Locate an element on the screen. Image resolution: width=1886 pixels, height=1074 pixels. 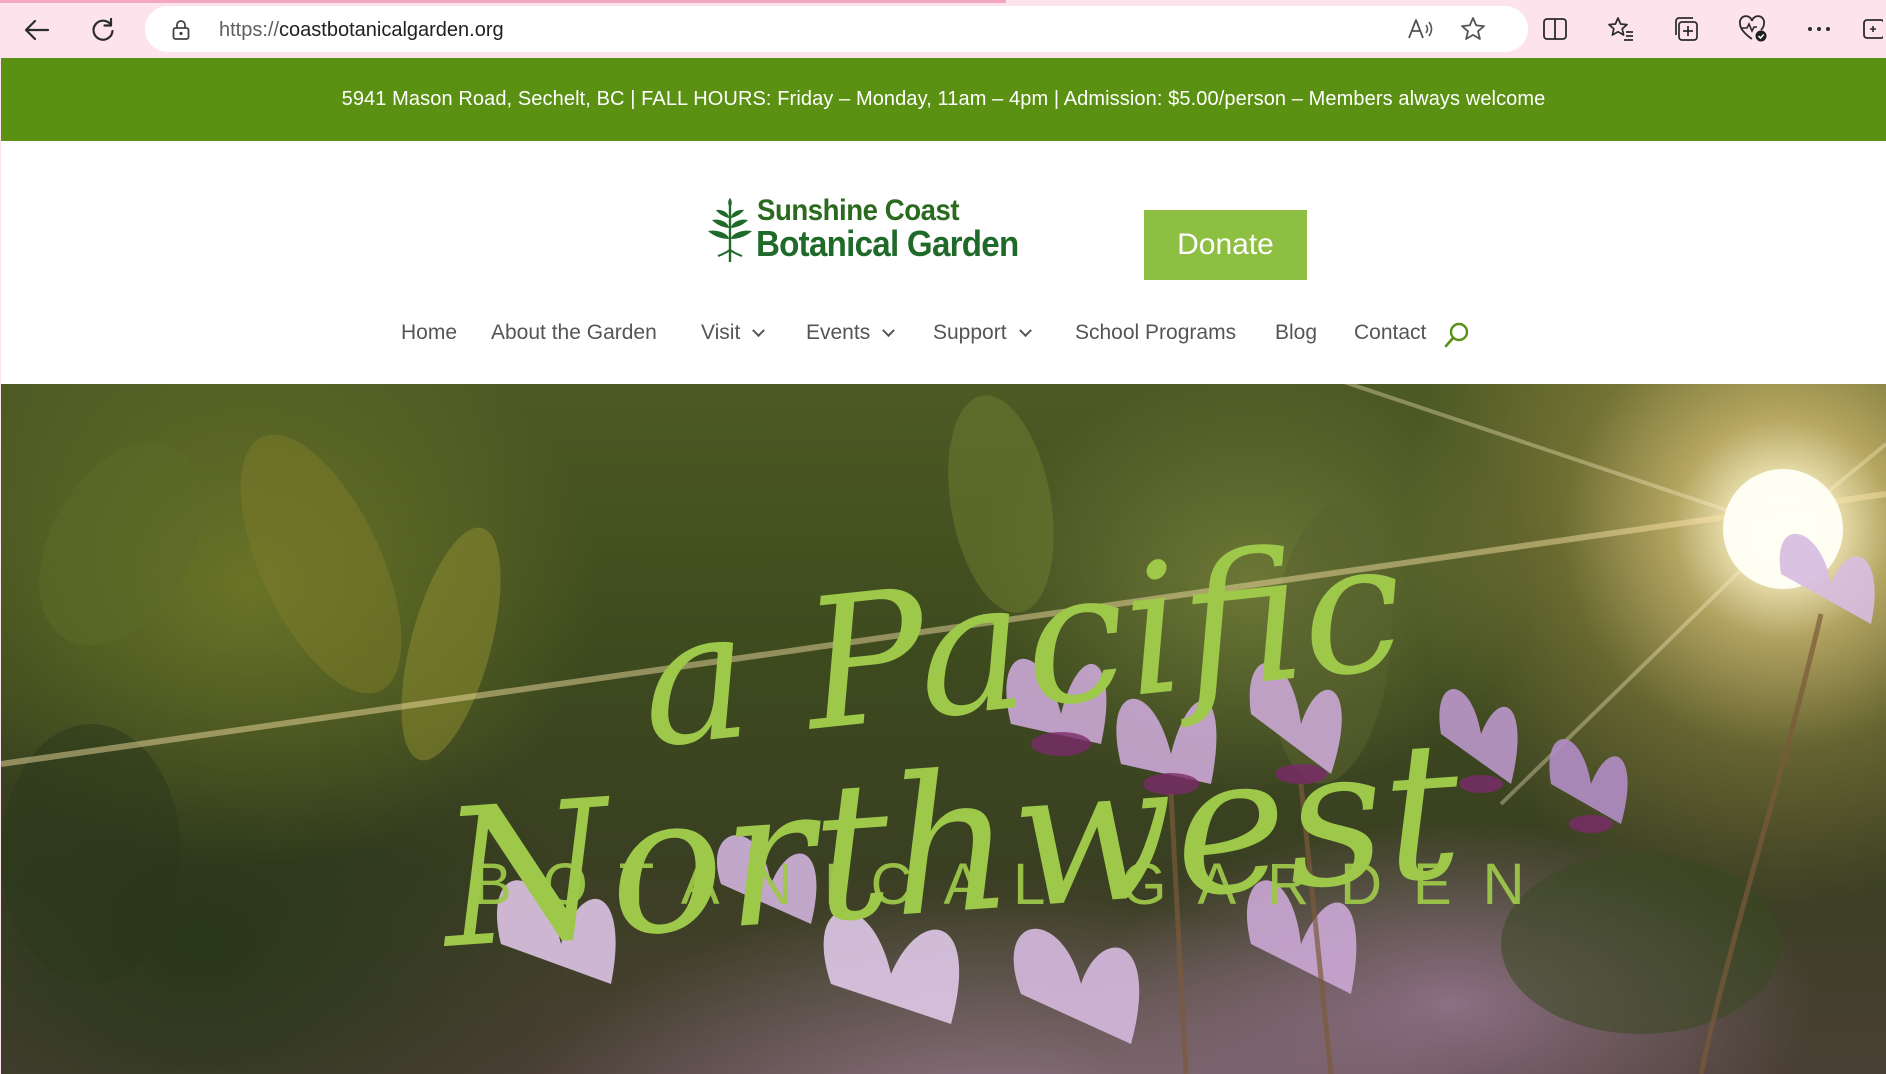
url-protocol: https:// is located at coordinates (249, 30).